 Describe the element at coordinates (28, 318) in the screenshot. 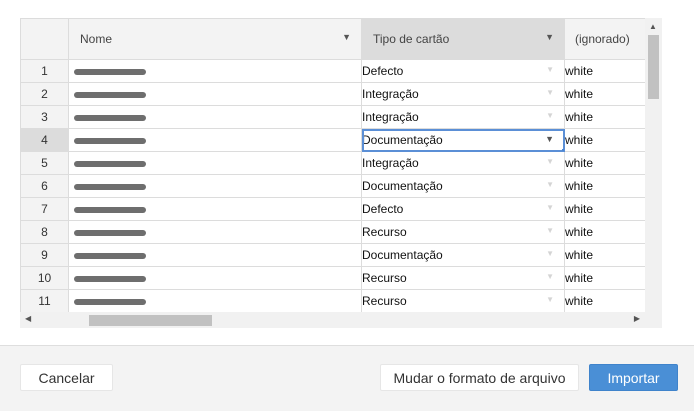

I see `scroll-left-icon: ◀` at that location.